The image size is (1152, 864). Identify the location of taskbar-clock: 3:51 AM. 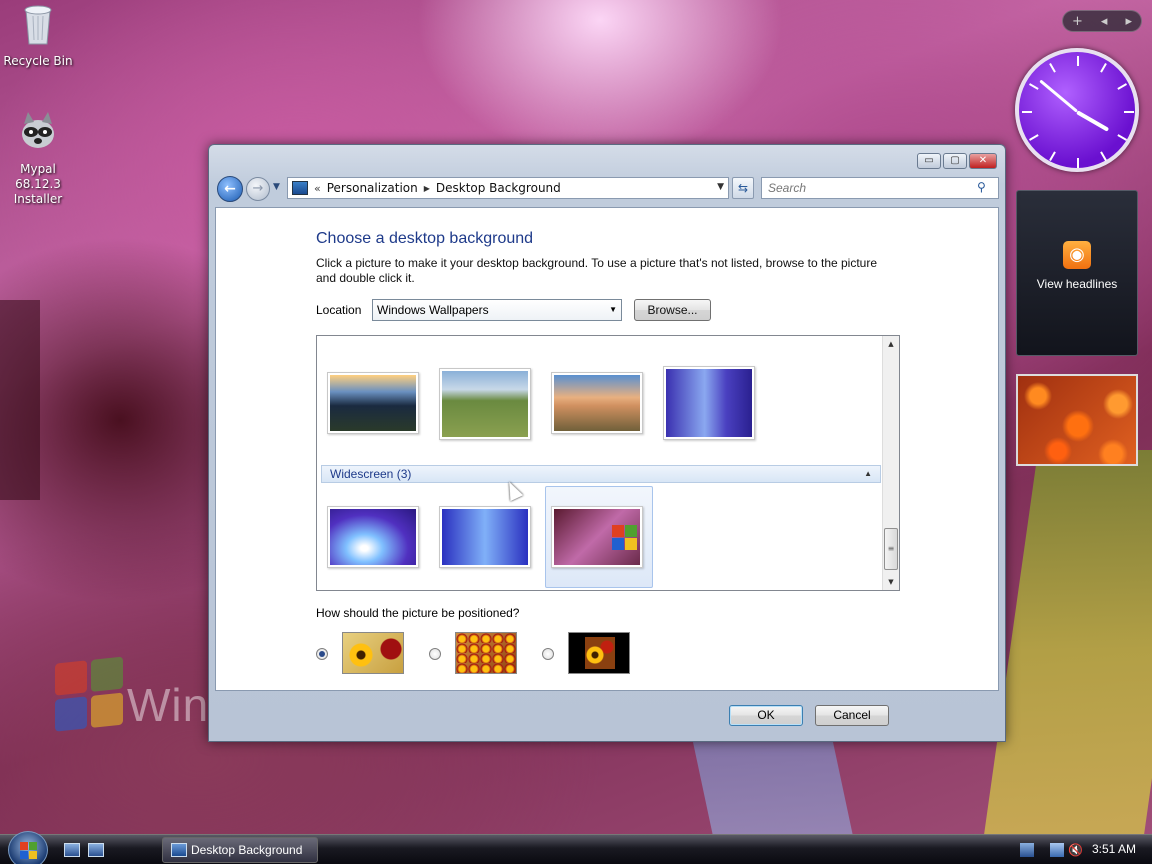
(1114, 849).